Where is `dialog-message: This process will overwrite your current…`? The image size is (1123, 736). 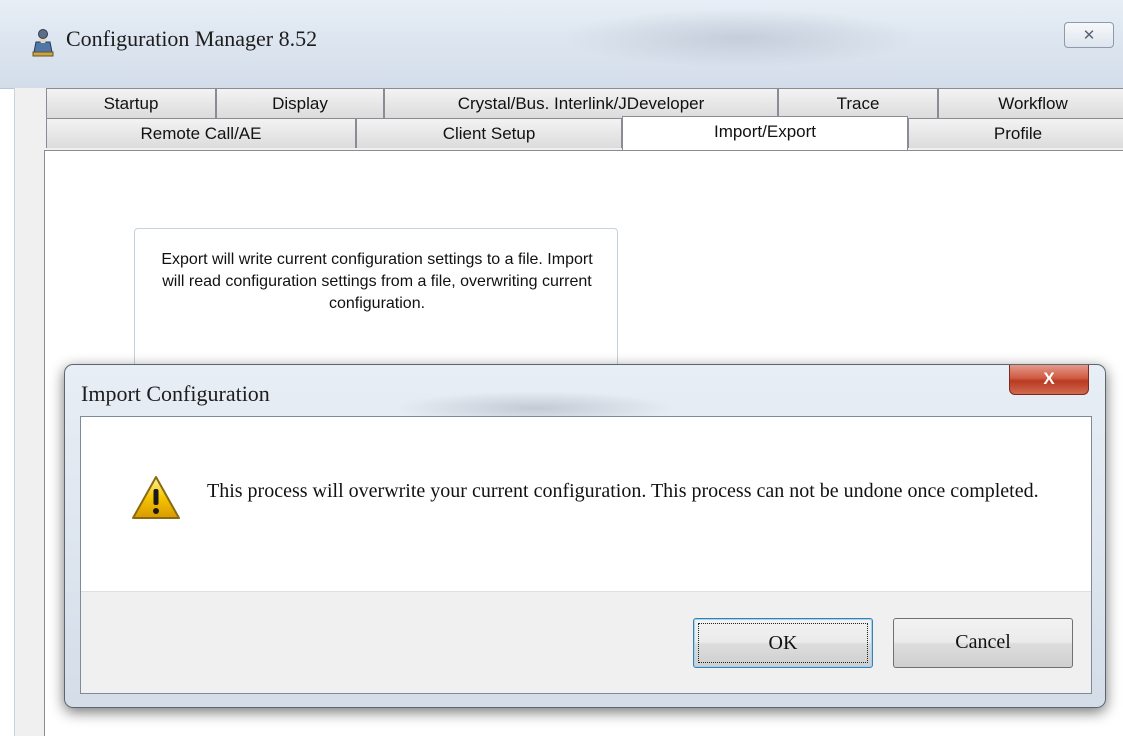
dialog-message: This process will overwrite your current… is located at coordinates (623, 491).